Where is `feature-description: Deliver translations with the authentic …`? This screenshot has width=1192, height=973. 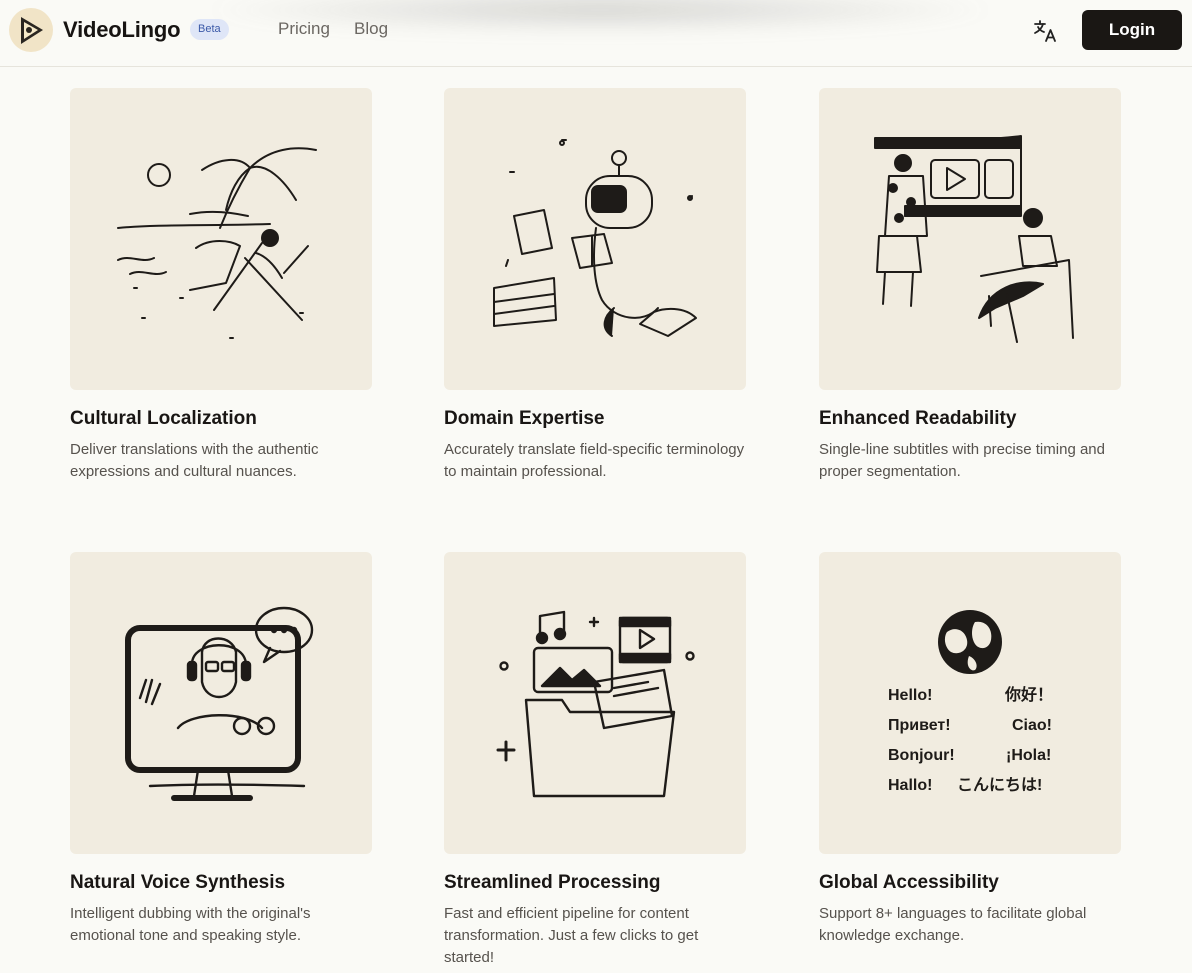 feature-description: Deliver translations with the authentic … is located at coordinates (194, 460).